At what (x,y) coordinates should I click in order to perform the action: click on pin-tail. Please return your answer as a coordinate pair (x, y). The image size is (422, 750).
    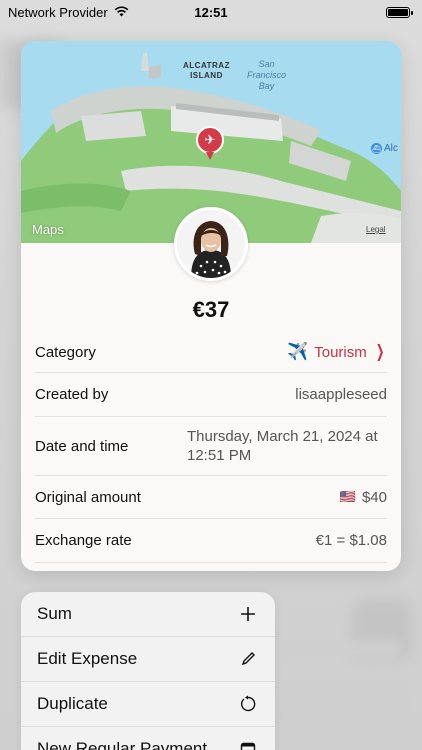
    Looking at the image, I should click on (210, 156).